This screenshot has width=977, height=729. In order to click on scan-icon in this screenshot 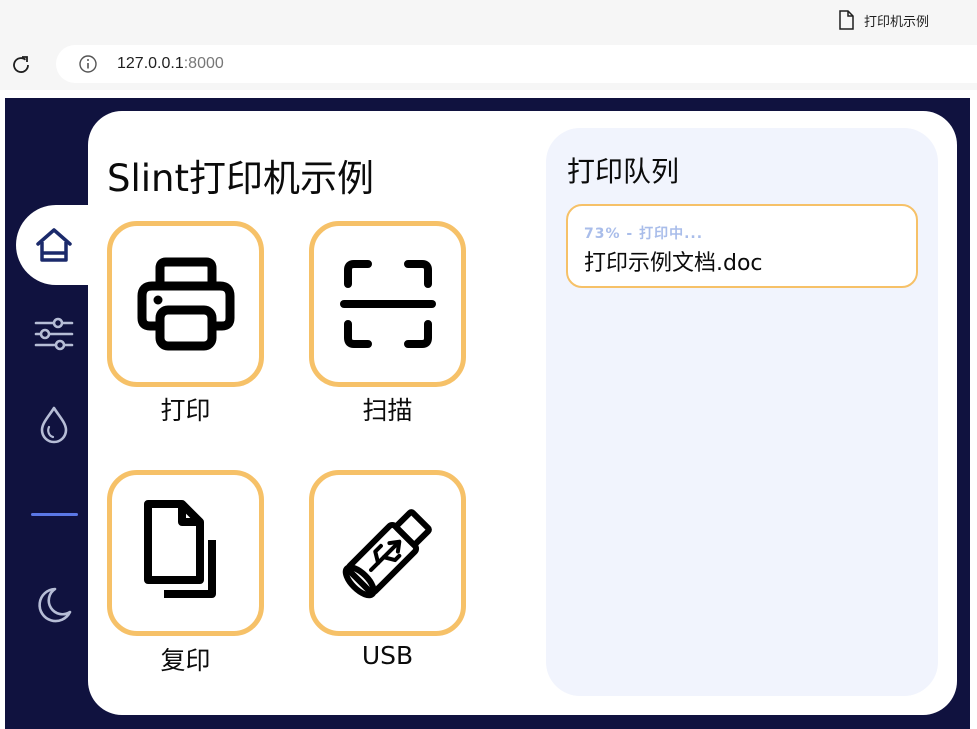, I will do `click(387, 304)`.